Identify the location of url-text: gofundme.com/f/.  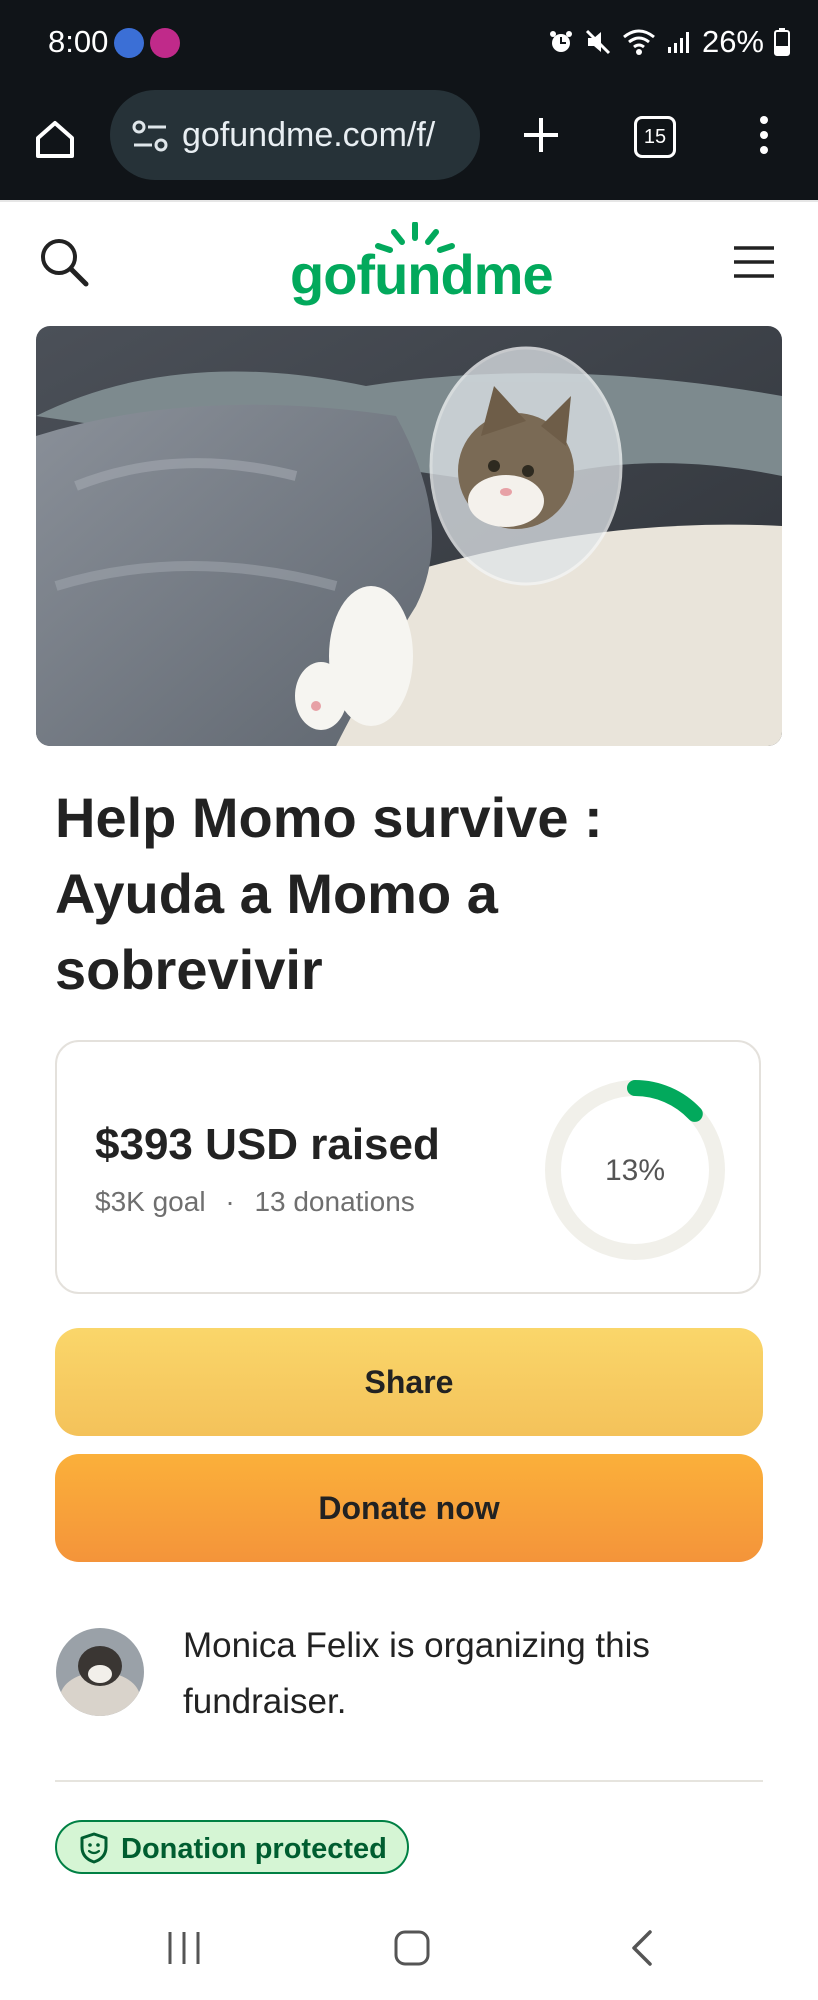
(308, 135).